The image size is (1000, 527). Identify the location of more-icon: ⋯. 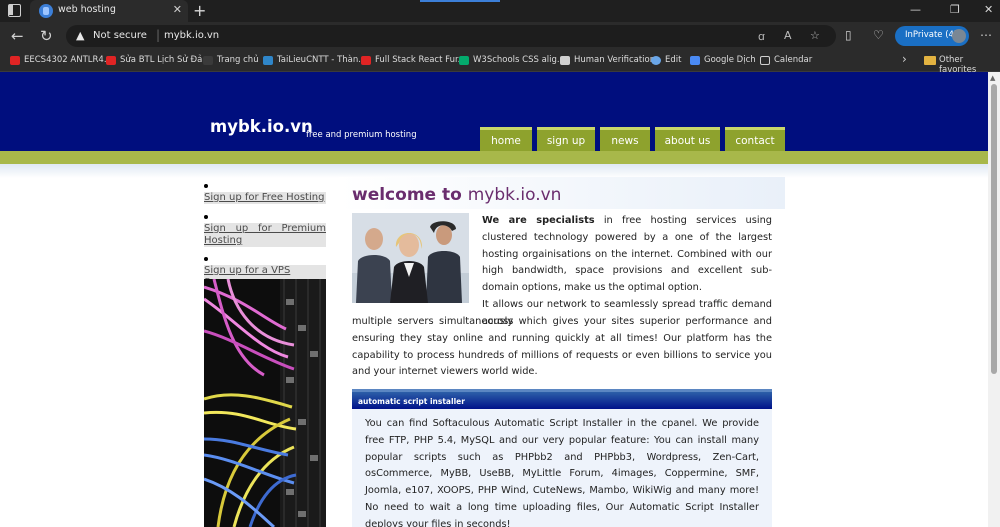
(986, 35).